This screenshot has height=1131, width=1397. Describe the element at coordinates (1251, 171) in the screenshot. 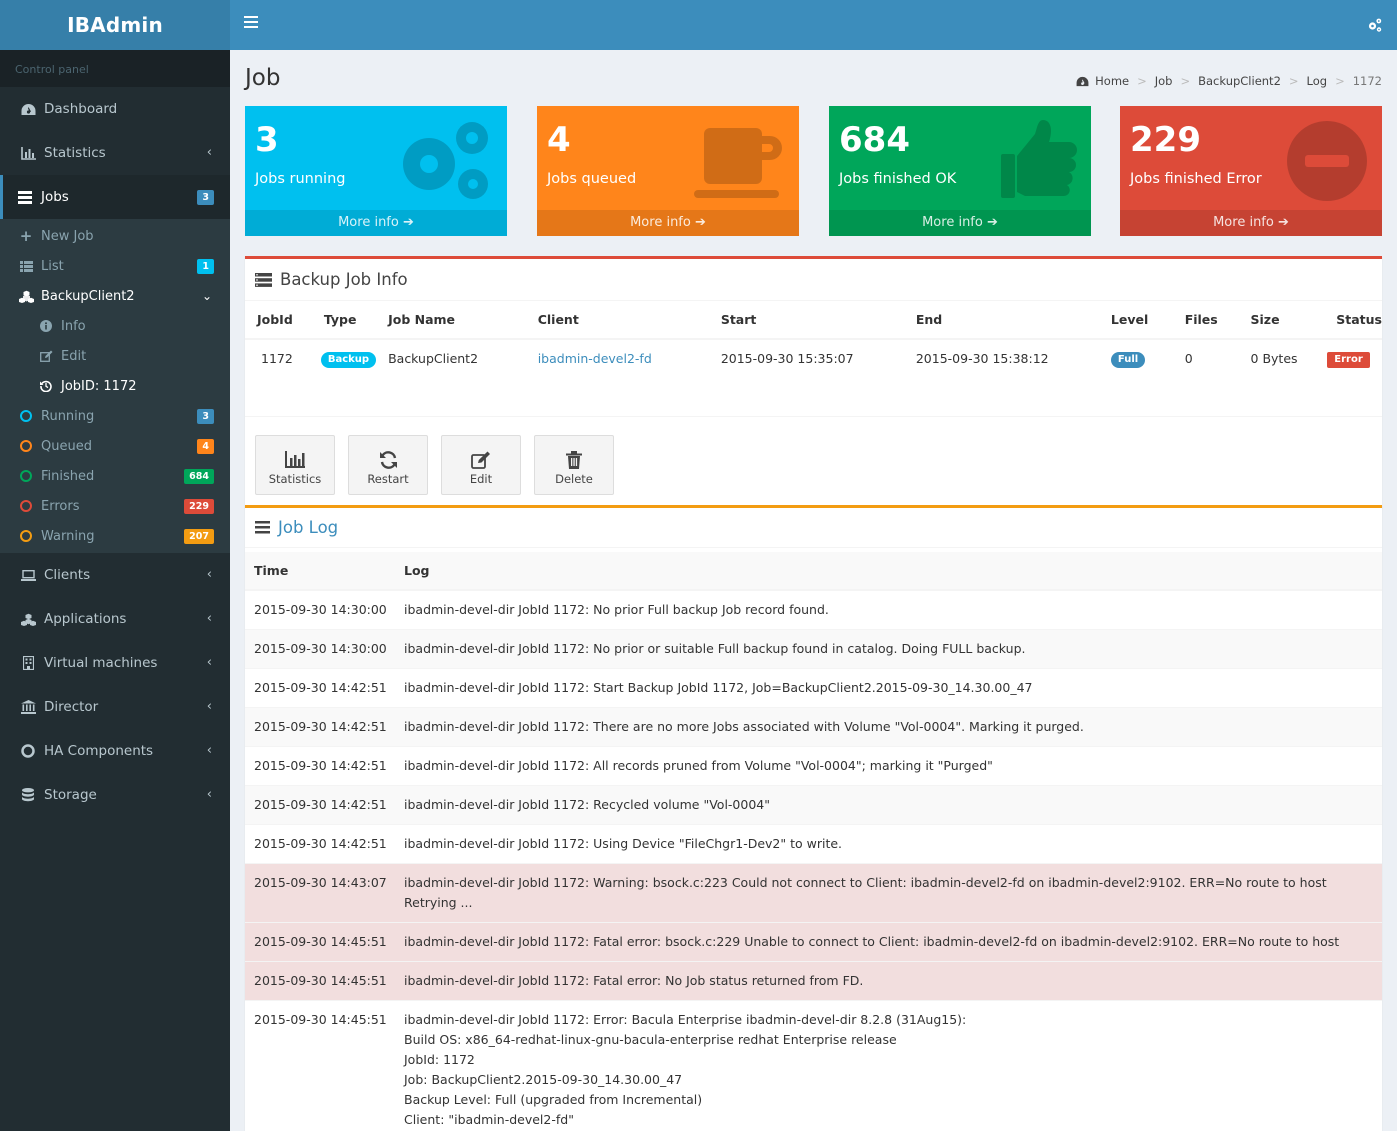

I see `stat-box-finished-error: 229 Jobs finished Error More info ➔` at that location.